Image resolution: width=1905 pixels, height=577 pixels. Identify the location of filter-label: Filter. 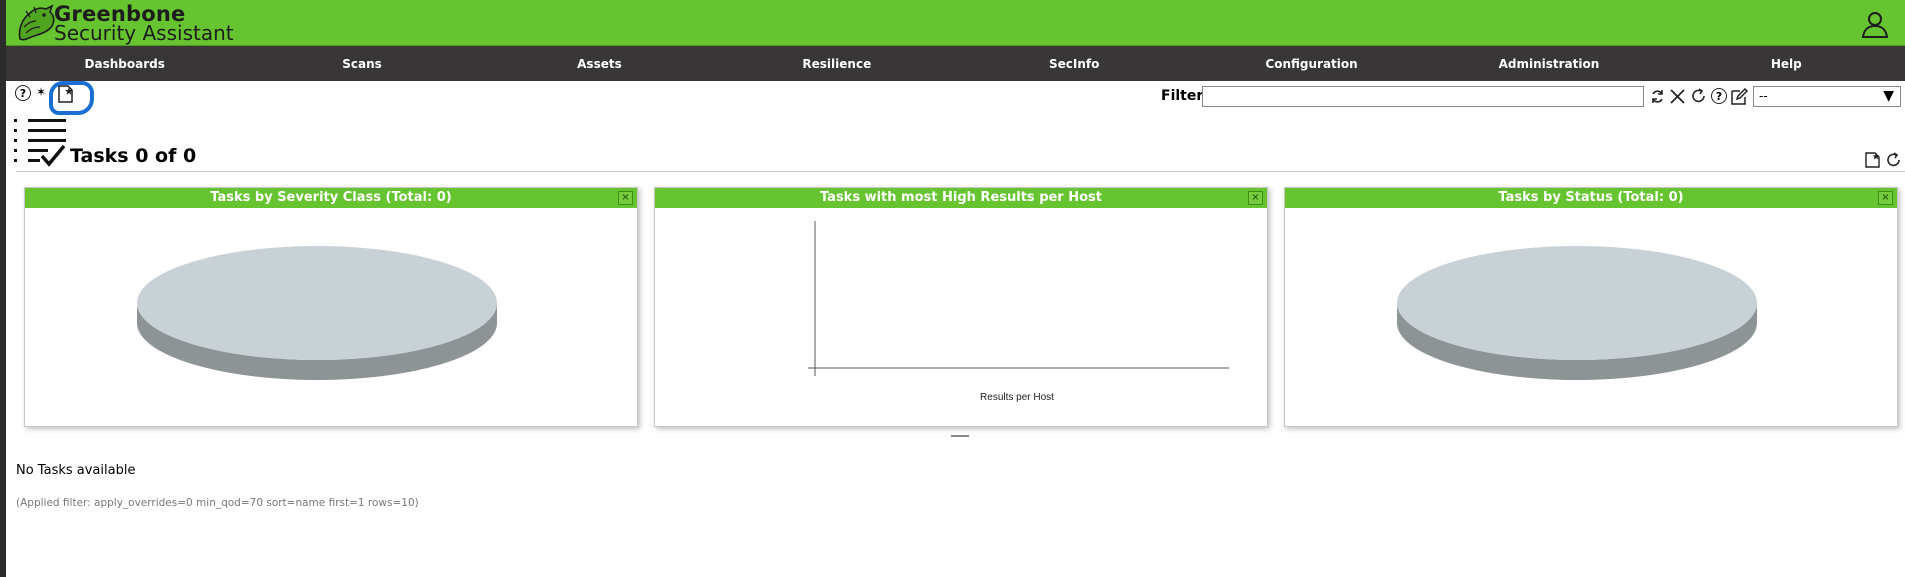
(1182, 96).